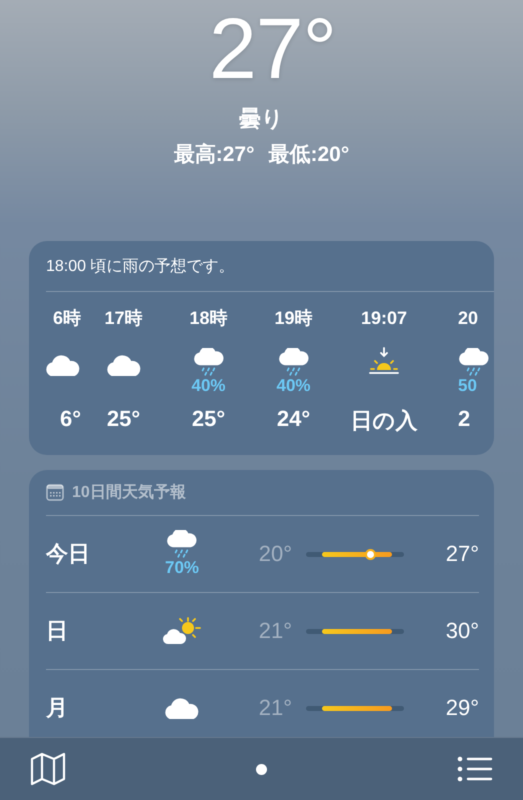  Describe the element at coordinates (57, 631) in the screenshot. I see `day-label: 日` at that location.